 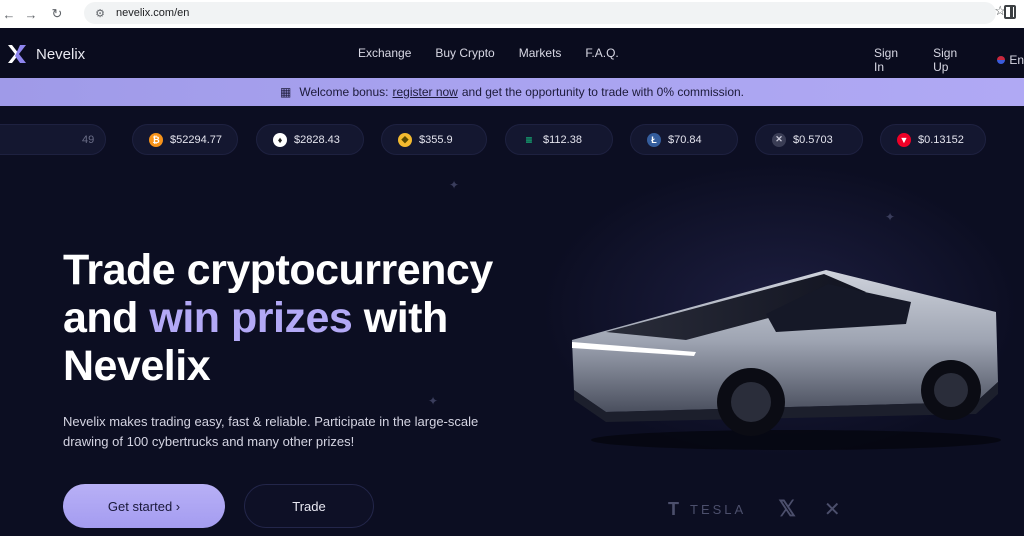 What do you see at coordinates (9, 14) in the screenshot?
I see `arrow-left-icon: ←` at bounding box center [9, 14].